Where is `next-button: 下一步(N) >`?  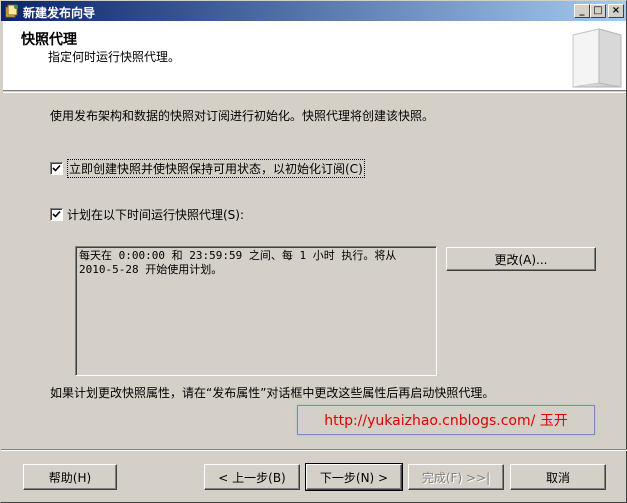
next-button: 下一步(N) > is located at coordinates (354, 477).